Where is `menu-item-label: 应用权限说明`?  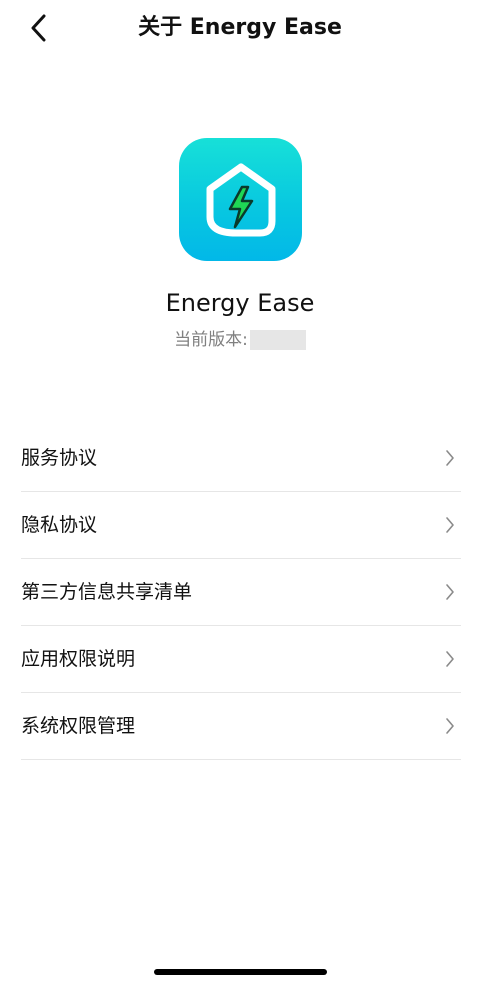 menu-item-label: 应用权限说明 is located at coordinates (78, 659).